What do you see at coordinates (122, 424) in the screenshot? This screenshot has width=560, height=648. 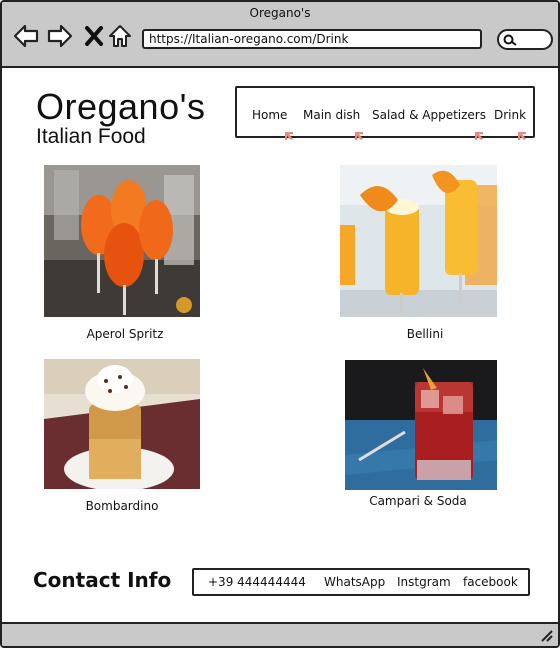 I see `bombardino-image` at bounding box center [122, 424].